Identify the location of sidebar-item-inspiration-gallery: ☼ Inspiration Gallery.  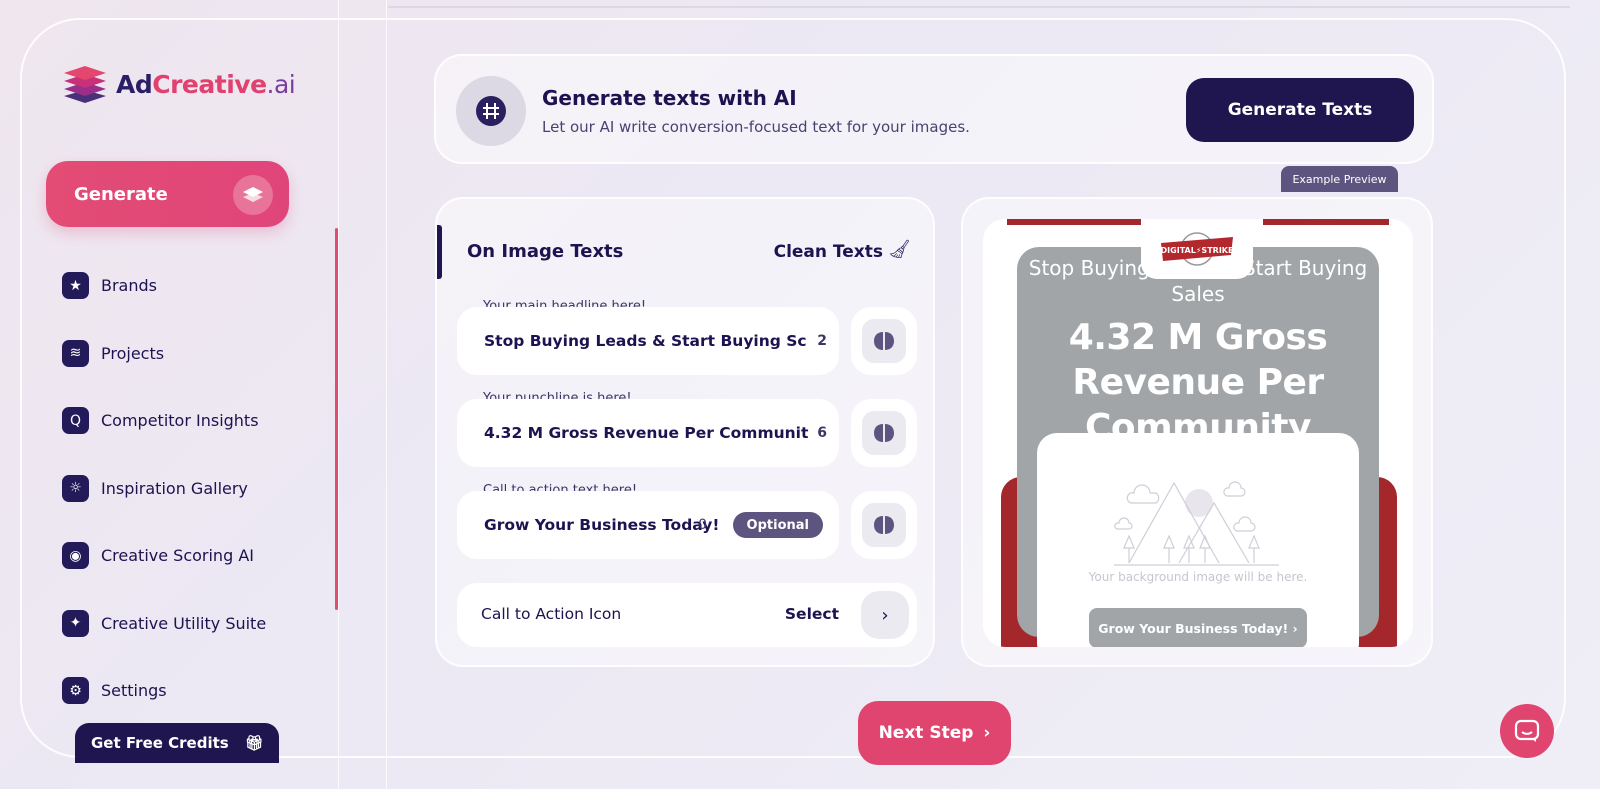
(164, 488).